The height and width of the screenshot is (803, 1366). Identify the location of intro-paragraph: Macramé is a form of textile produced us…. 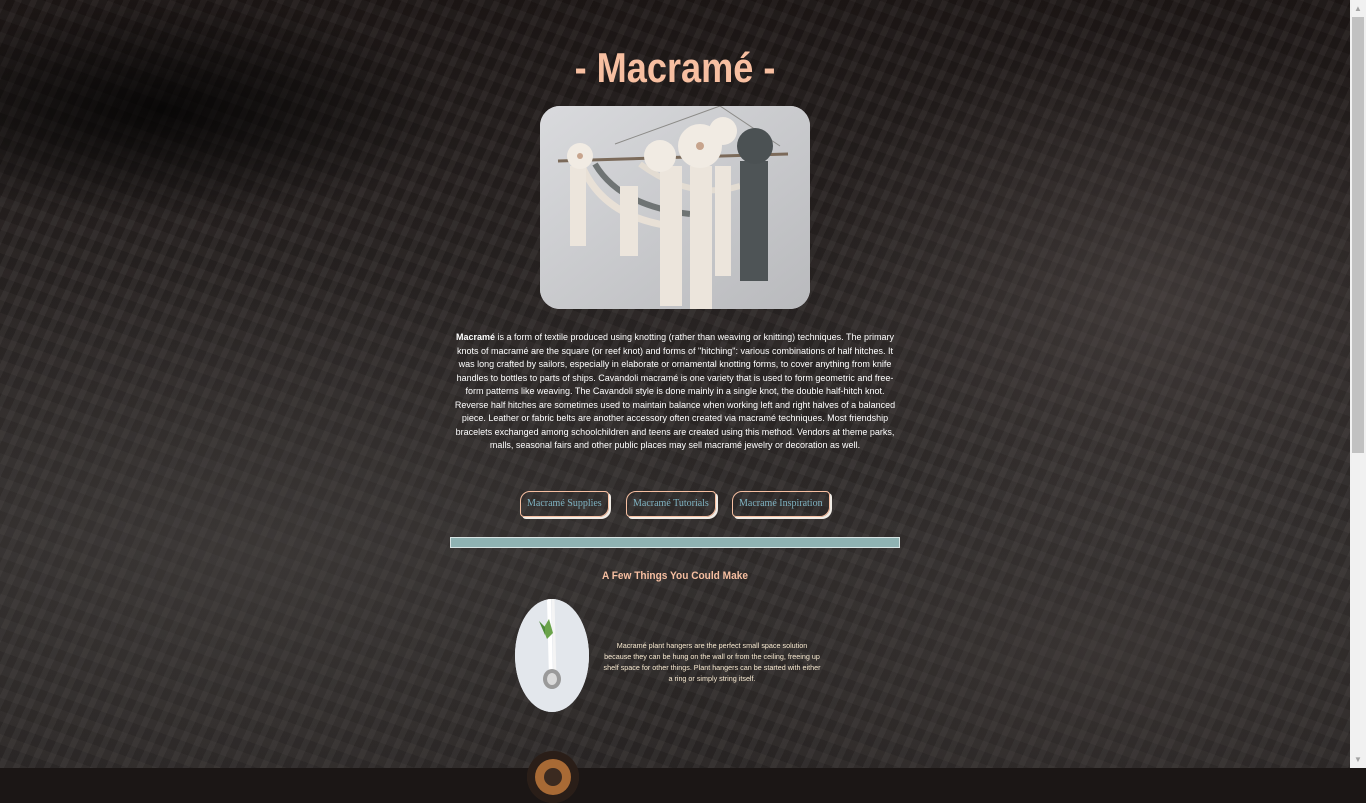
(675, 392).